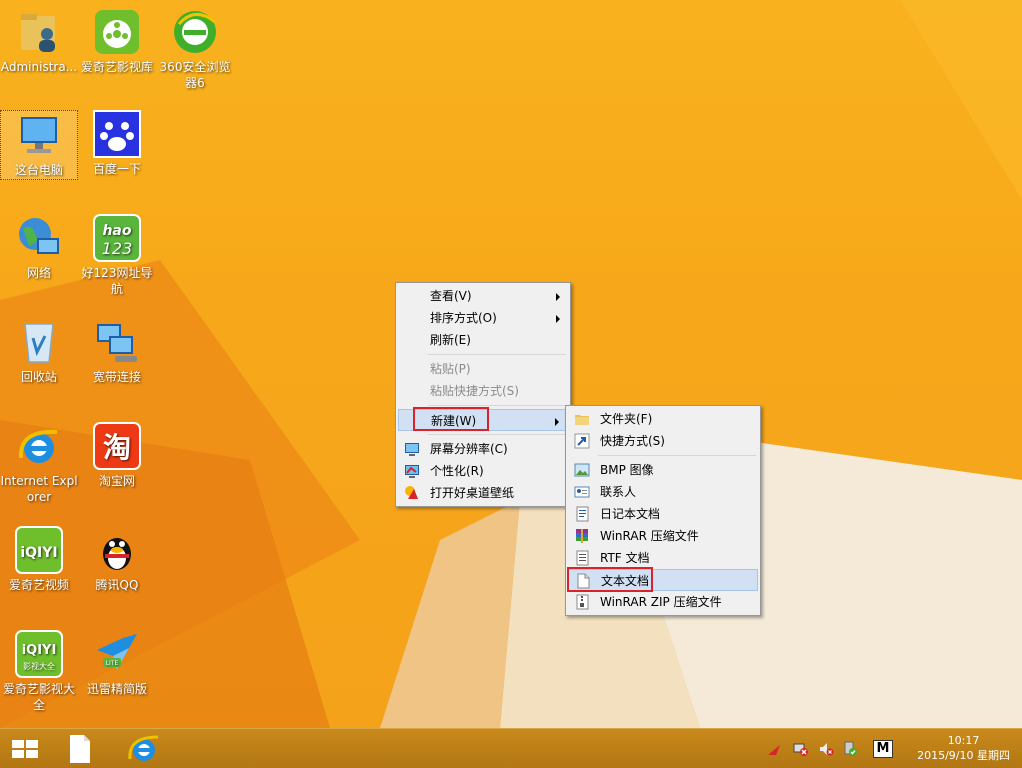 This screenshot has height=768, width=1022. Describe the element at coordinates (39, 489) in the screenshot. I see `icon-label: Internet Explorer` at that location.